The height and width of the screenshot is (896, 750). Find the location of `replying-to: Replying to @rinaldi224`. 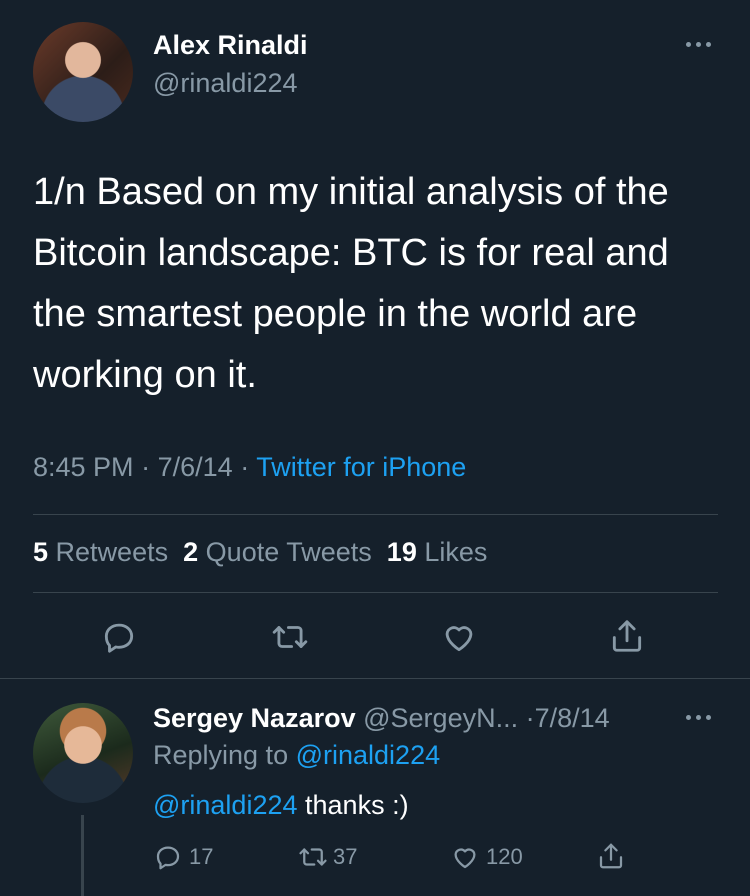

replying-to: Replying to @rinaldi224 is located at coordinates (296, 755).